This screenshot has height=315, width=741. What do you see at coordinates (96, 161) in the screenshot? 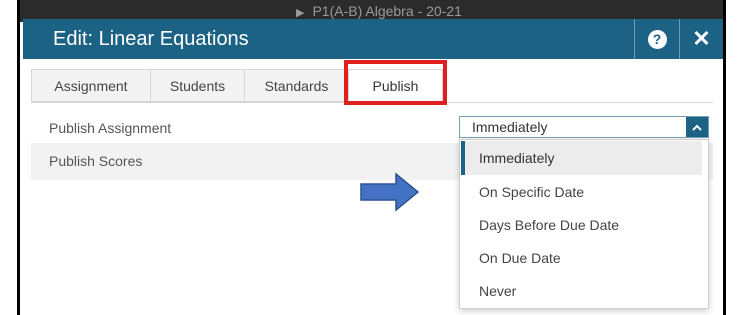
I see `publish-scores-label: Publish Scores` at bounding box center [96, 161].